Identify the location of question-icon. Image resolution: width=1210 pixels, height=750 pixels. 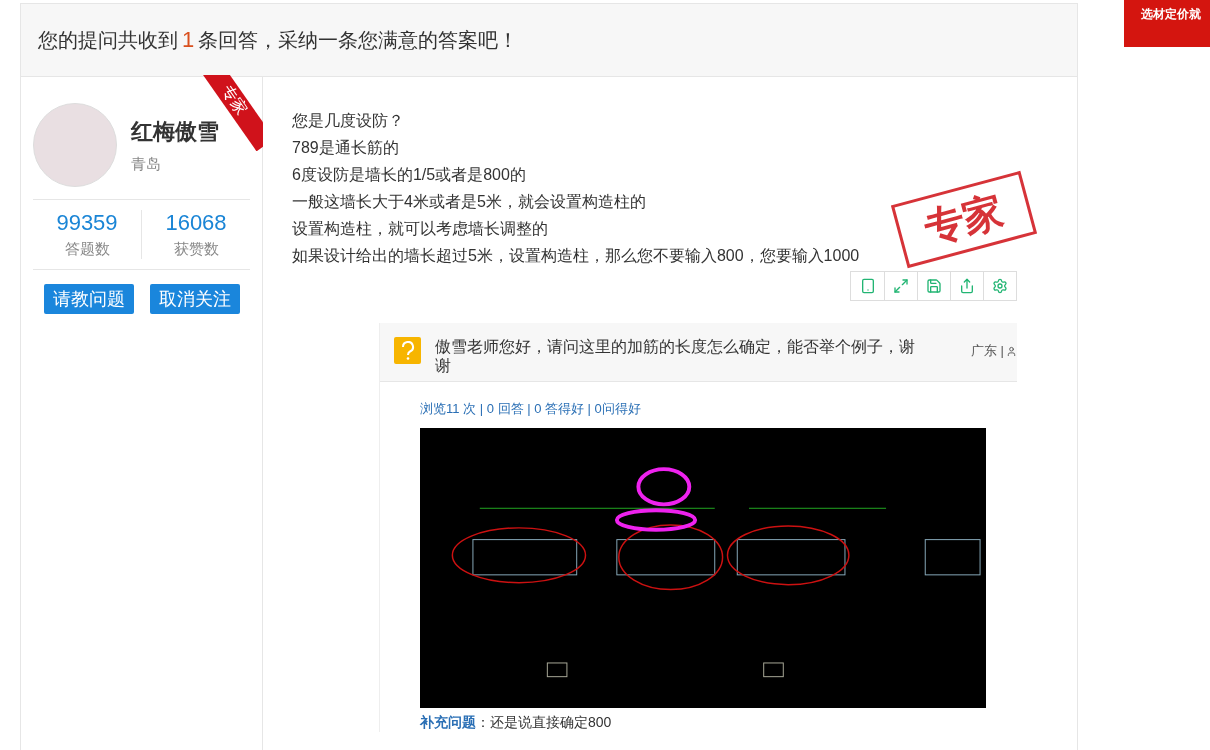
(407, 350).